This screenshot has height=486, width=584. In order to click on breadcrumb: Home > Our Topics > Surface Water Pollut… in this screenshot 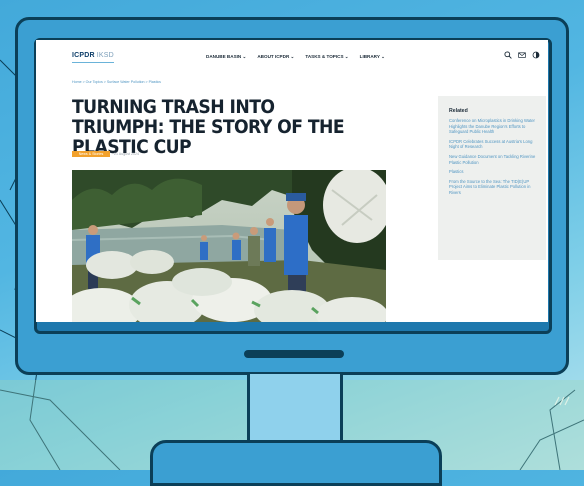, I will do `click(116, 82)`.